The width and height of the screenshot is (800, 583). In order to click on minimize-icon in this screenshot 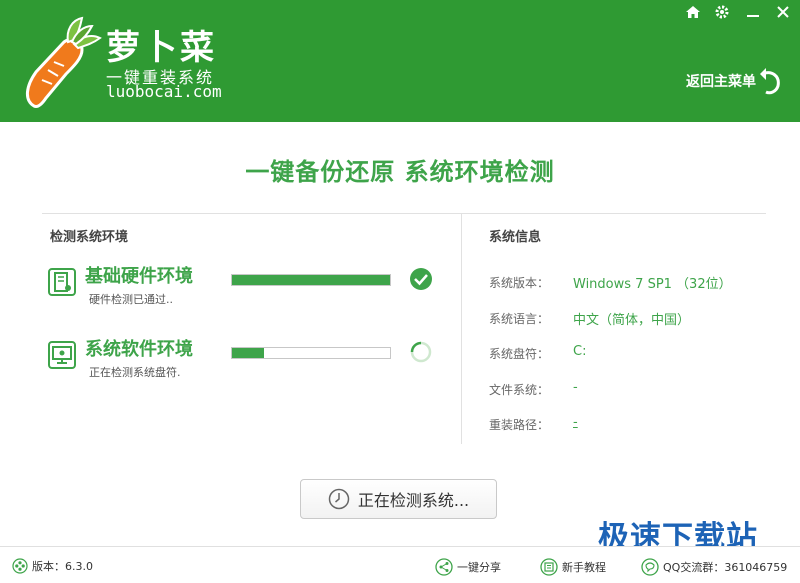, I will do `click(753, 14)`.